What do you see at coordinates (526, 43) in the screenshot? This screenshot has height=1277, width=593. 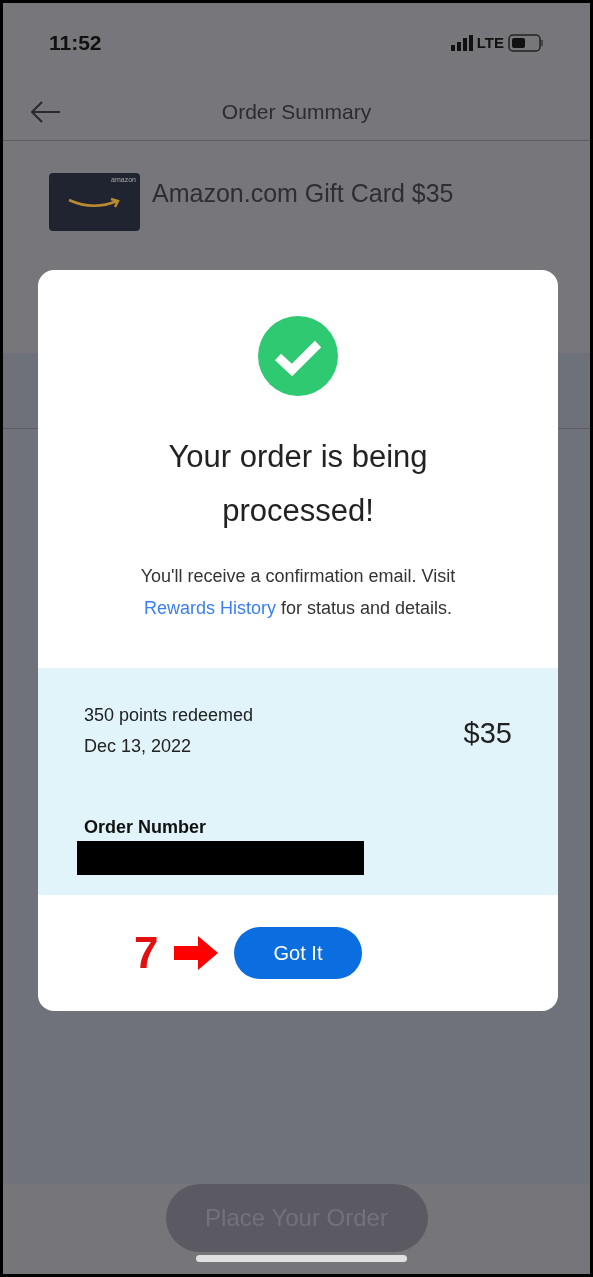 I see `battery-icon` at bounding box center [526, 43].